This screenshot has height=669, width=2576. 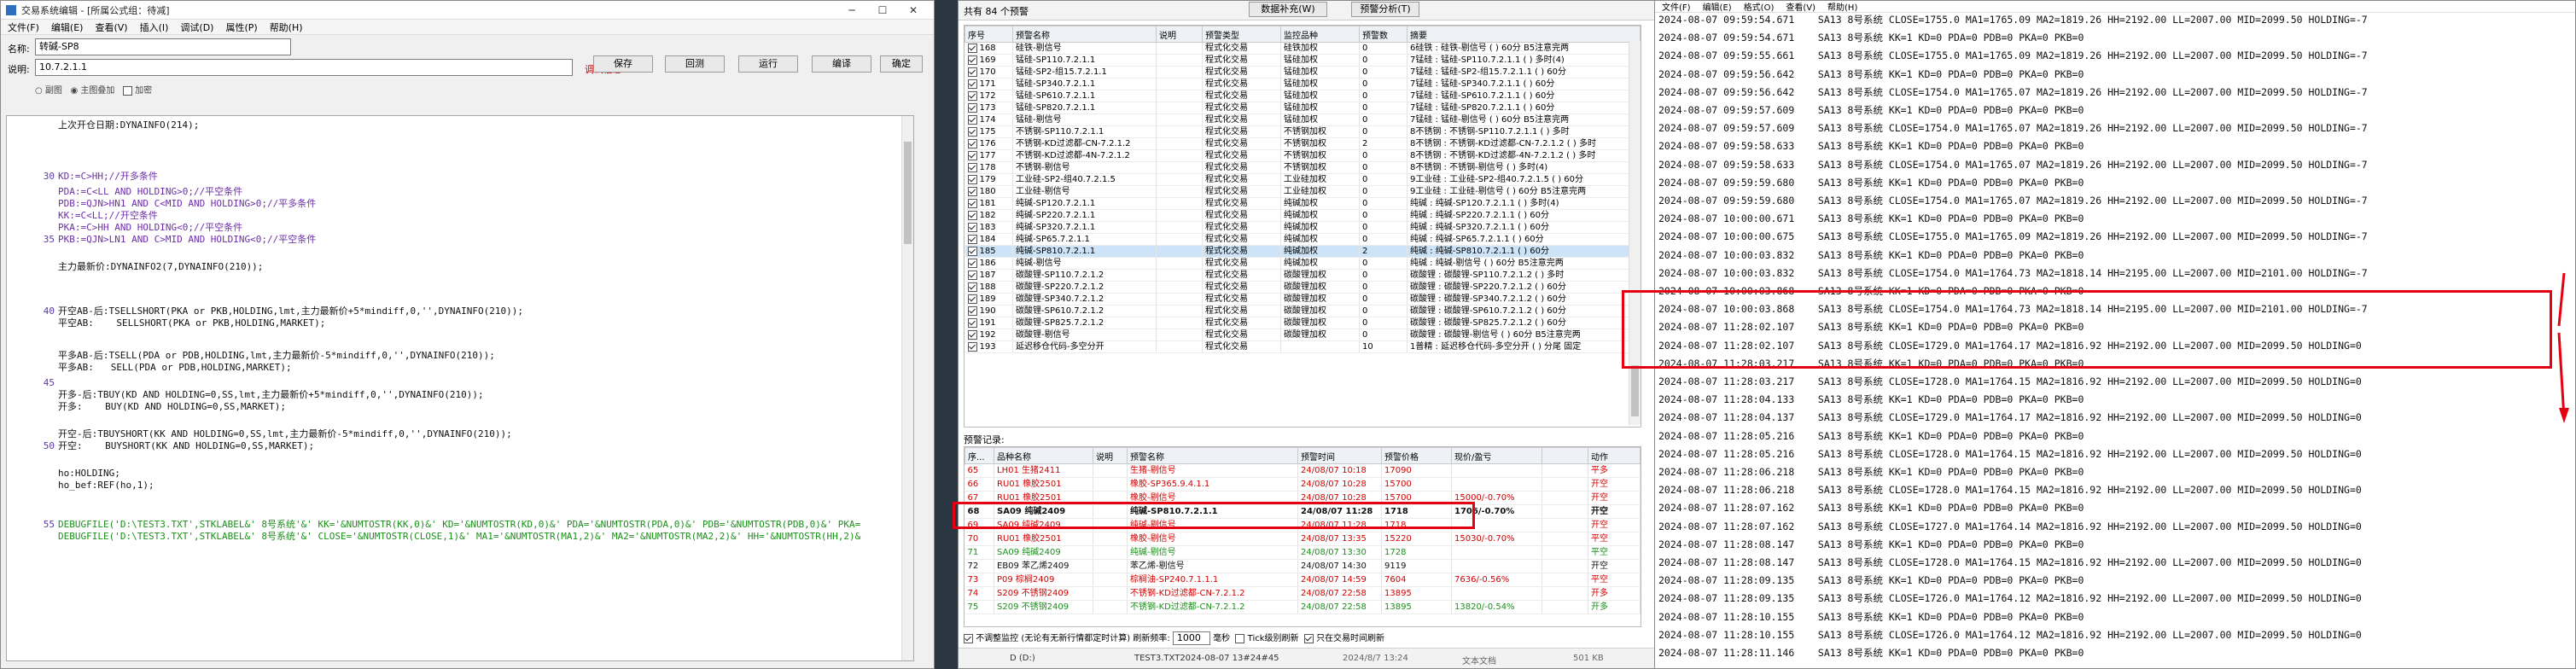 What do you see at coordinates (1240, 638) in the screenshot?
I see `tick-refresh-checkbox` at bounding box center [1240, 638].